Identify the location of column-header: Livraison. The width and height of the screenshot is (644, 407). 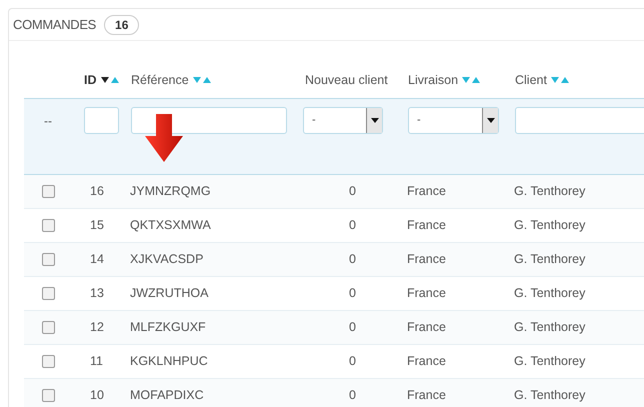
(433, 80).